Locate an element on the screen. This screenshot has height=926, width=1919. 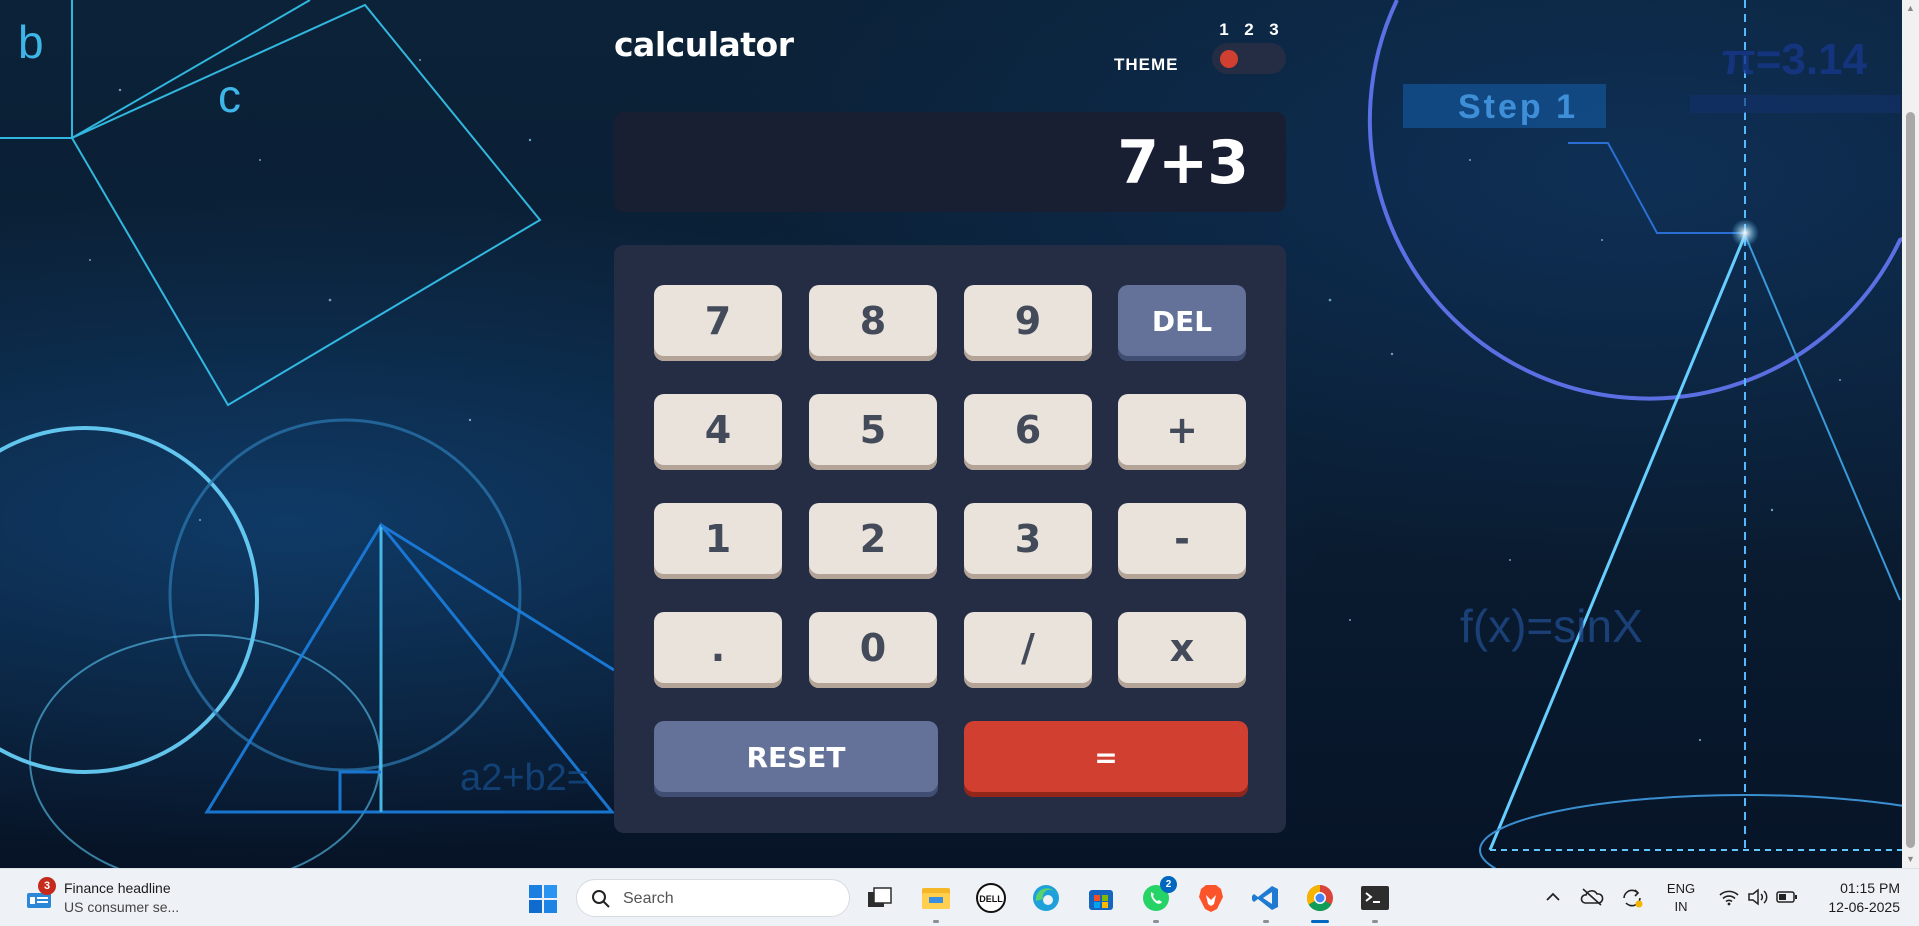
start-icon is located at coordinates (543, 899).